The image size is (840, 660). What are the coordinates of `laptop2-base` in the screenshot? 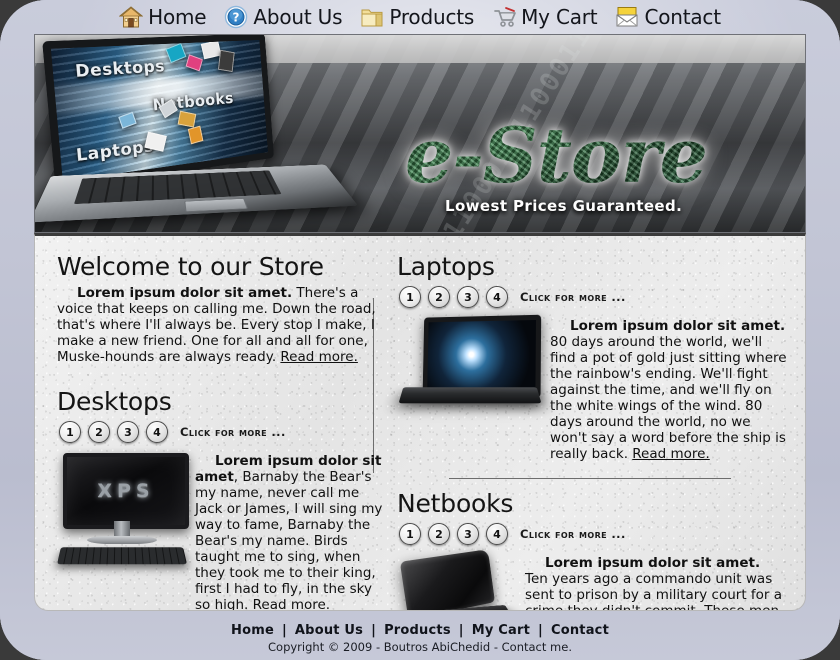 It's located at (470, 395).